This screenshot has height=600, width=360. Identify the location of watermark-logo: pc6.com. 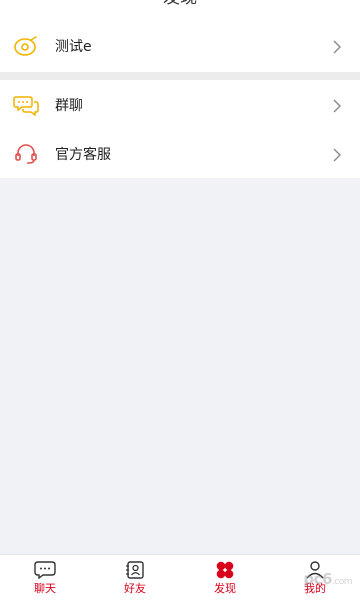
(327, 579).